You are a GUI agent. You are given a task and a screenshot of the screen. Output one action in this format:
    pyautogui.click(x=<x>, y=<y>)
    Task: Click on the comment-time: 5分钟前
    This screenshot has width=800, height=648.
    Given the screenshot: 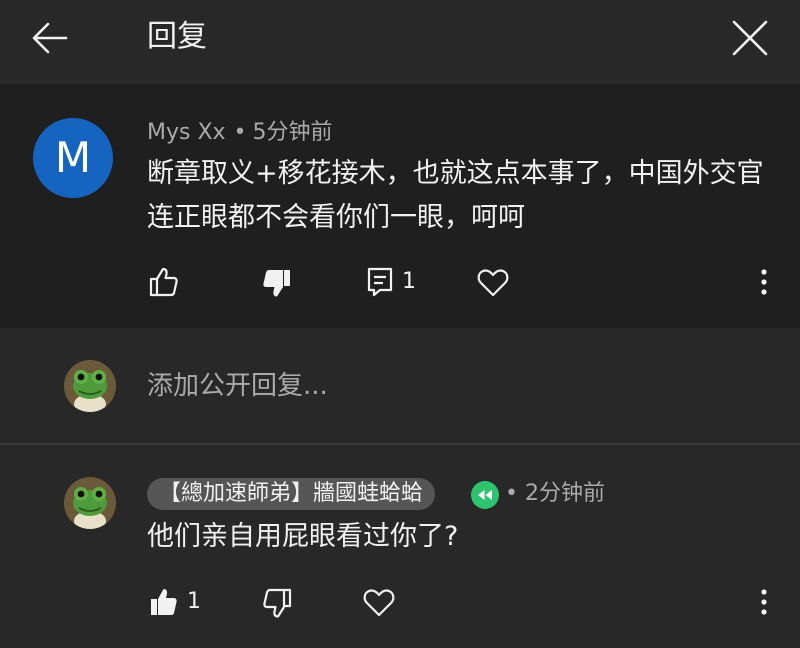 What is the action you would take?
    pyautogui.click(x=292, y=132)
    